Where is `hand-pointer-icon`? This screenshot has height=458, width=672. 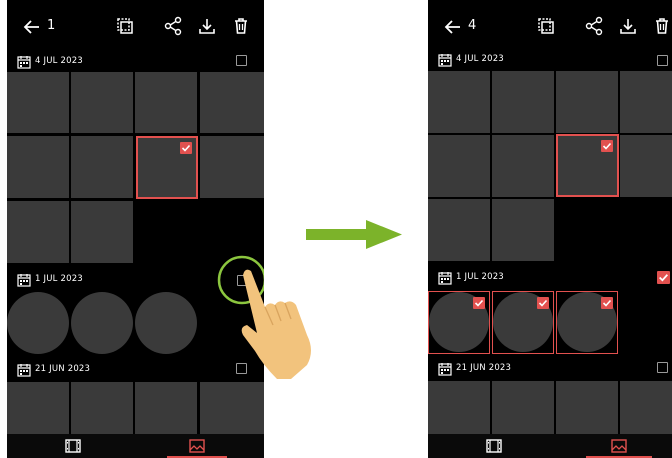
hand-pointer-icon is located at coordinates (276, 324).